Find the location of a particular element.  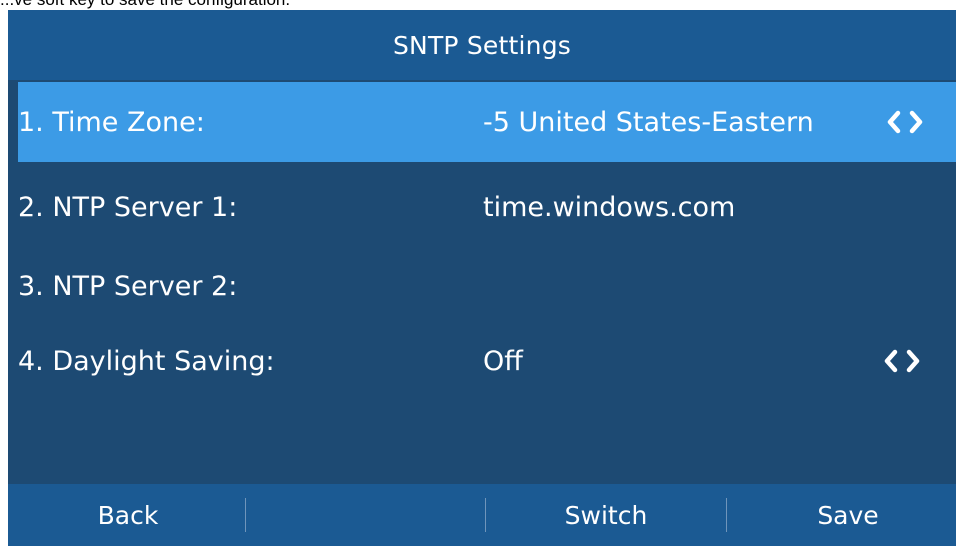

setting-row-time-zone: 1. Time Zone: -5 United States-Eastern is located at coordinates (487, 122).